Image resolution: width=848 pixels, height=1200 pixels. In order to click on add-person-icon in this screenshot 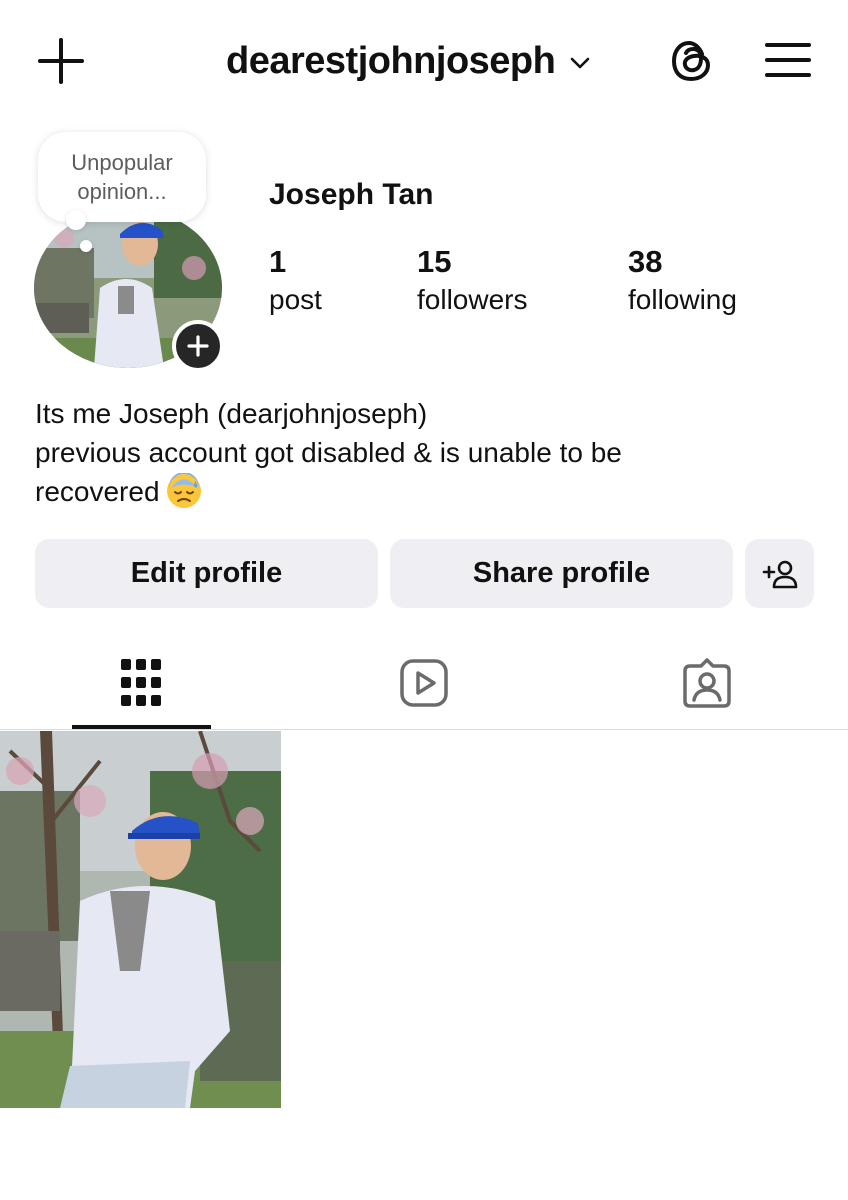, I will do `click(779, 574)`.